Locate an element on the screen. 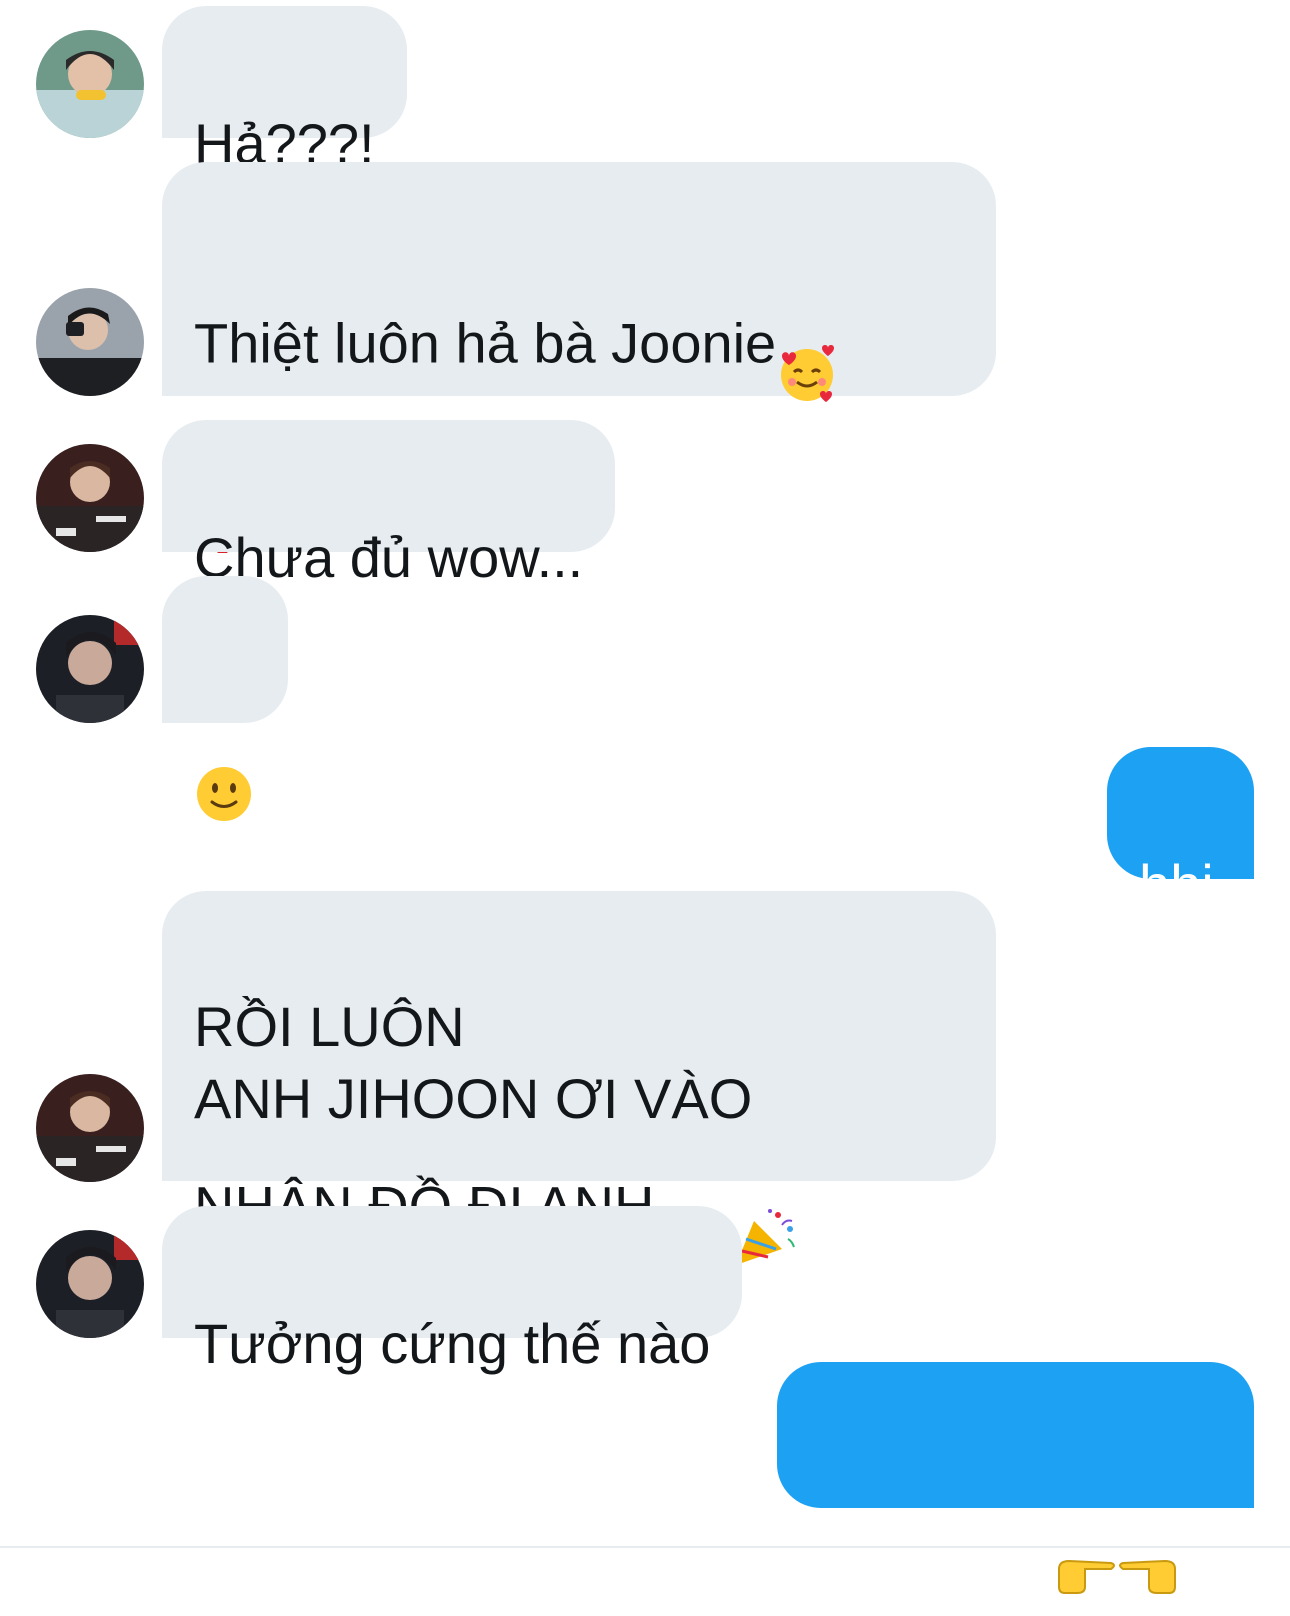 The width and height of the screenshot is (1290, 1616). message-text: Tưởng cứng thế nào is located at coordinates (452, 1343).